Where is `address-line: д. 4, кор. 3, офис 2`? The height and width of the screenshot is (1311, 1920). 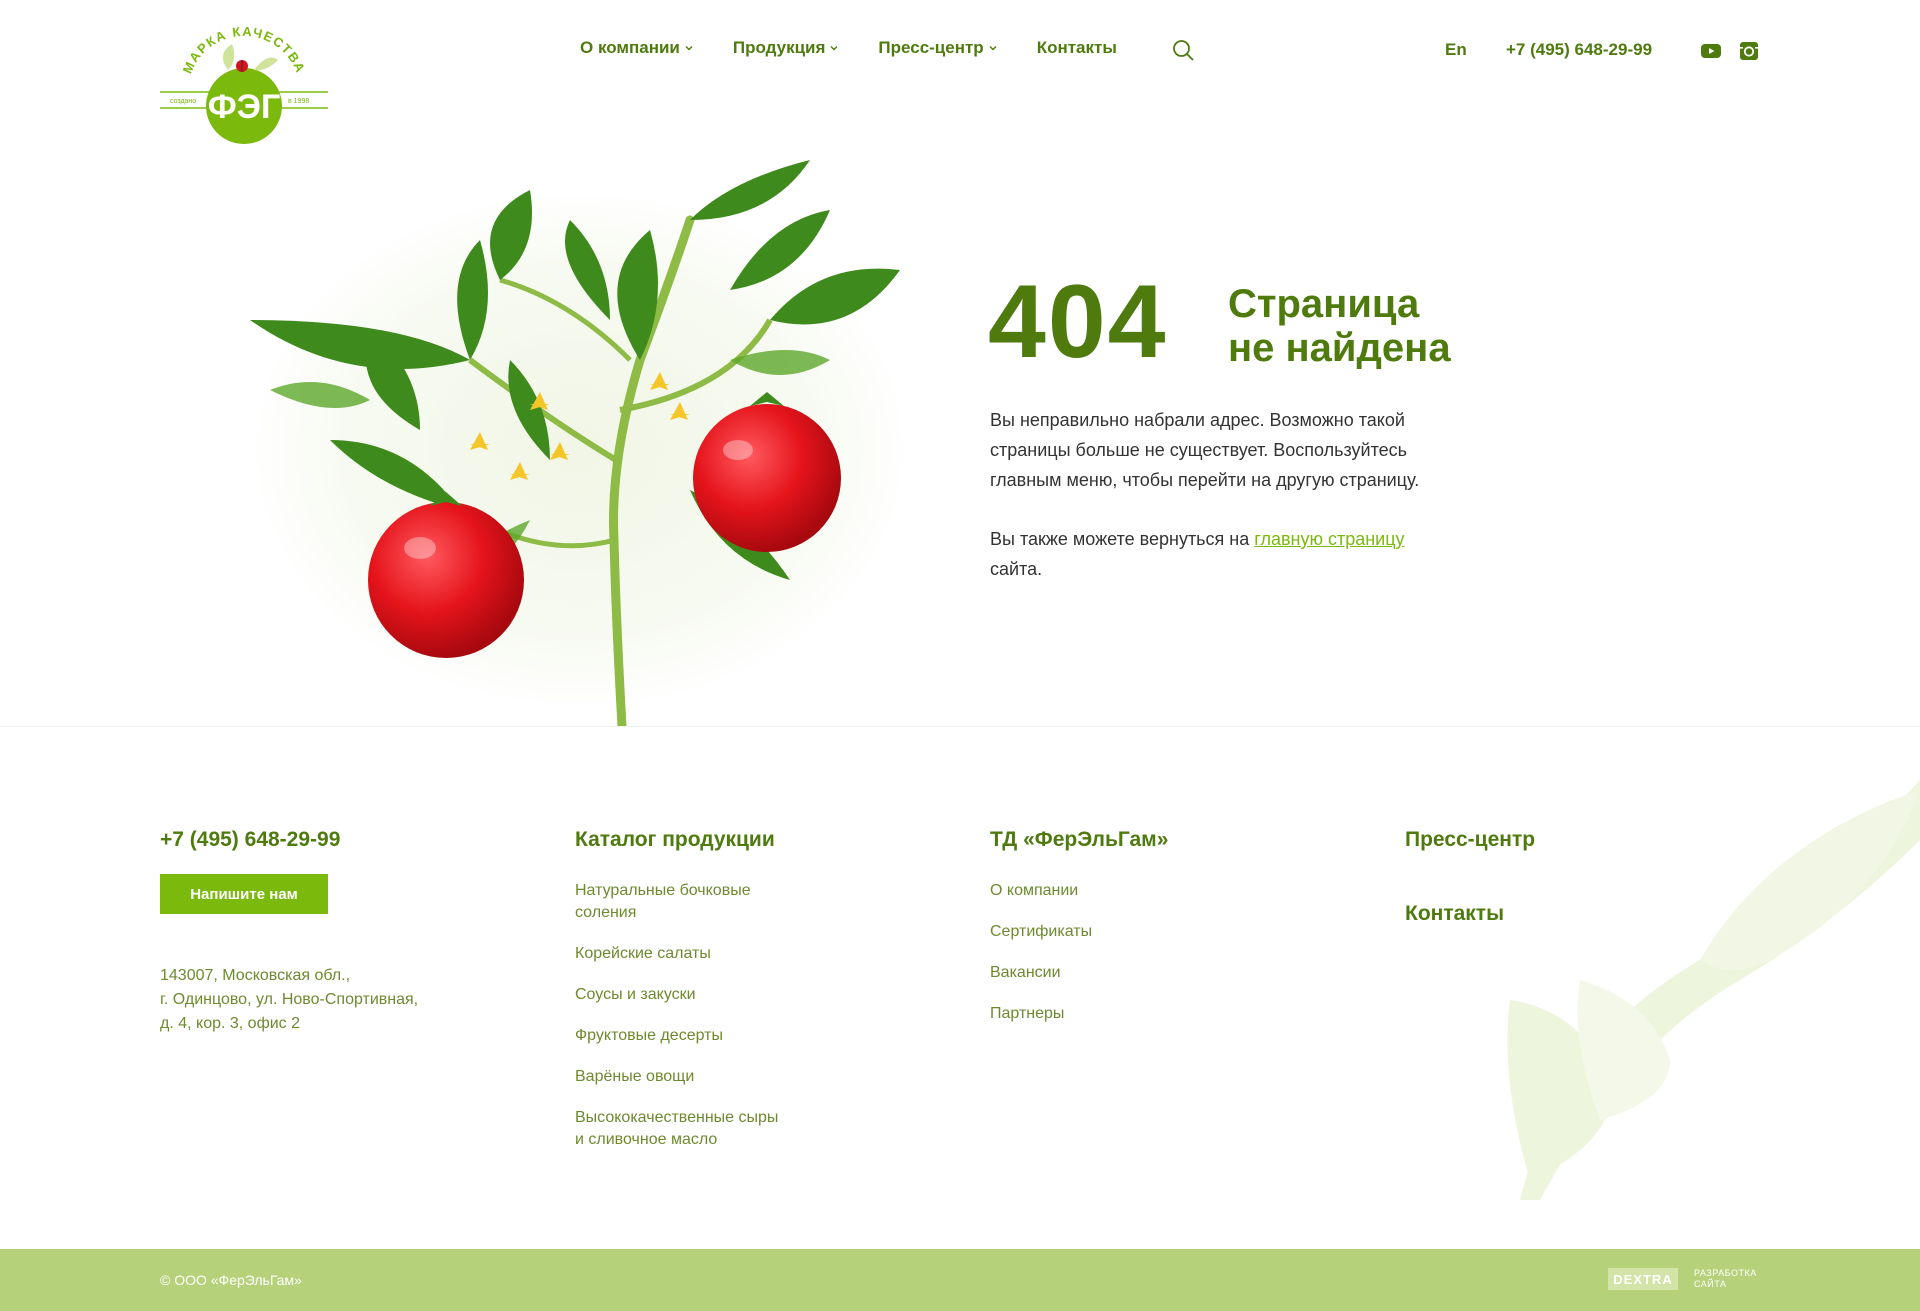
address-line: д. 4, кор. 3, офис 2 is located at coordinates (230, 1023).